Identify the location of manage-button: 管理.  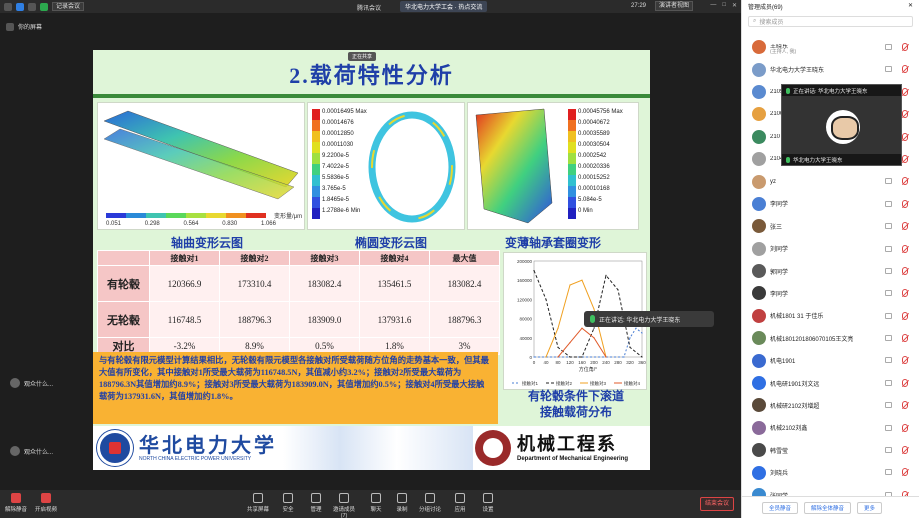
(316, 503).